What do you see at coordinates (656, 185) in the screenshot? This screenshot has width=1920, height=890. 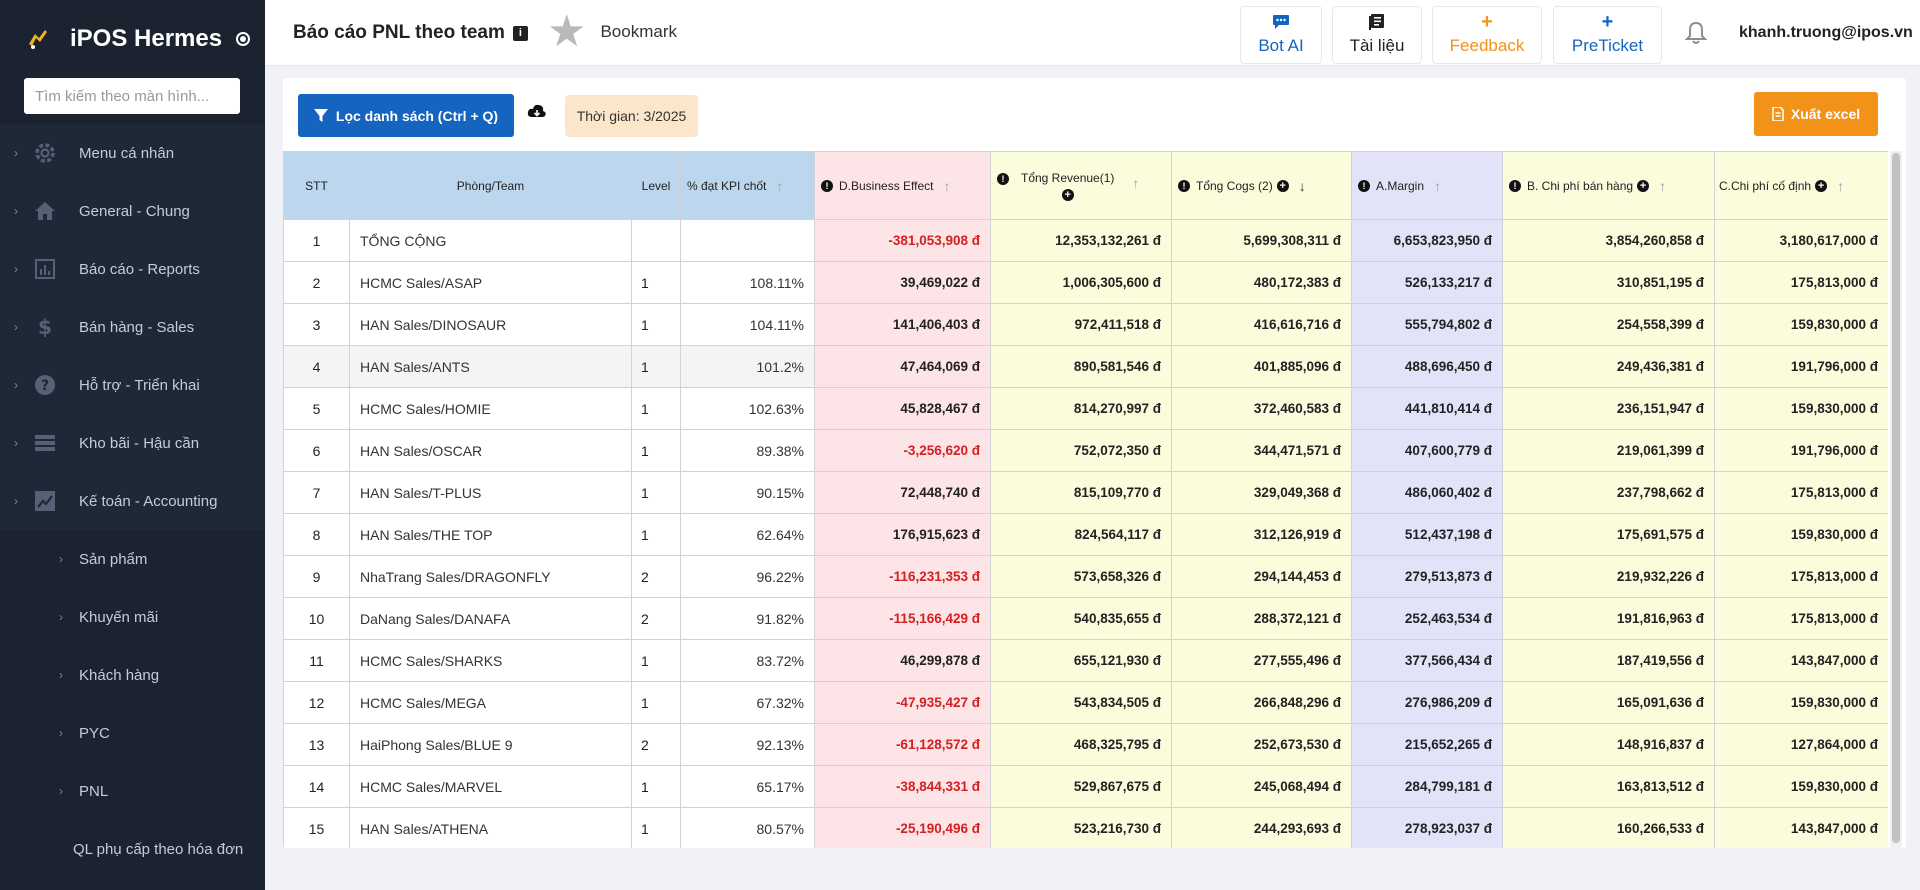 I see `column-header-level: Level` at bounding box center [656, 185].